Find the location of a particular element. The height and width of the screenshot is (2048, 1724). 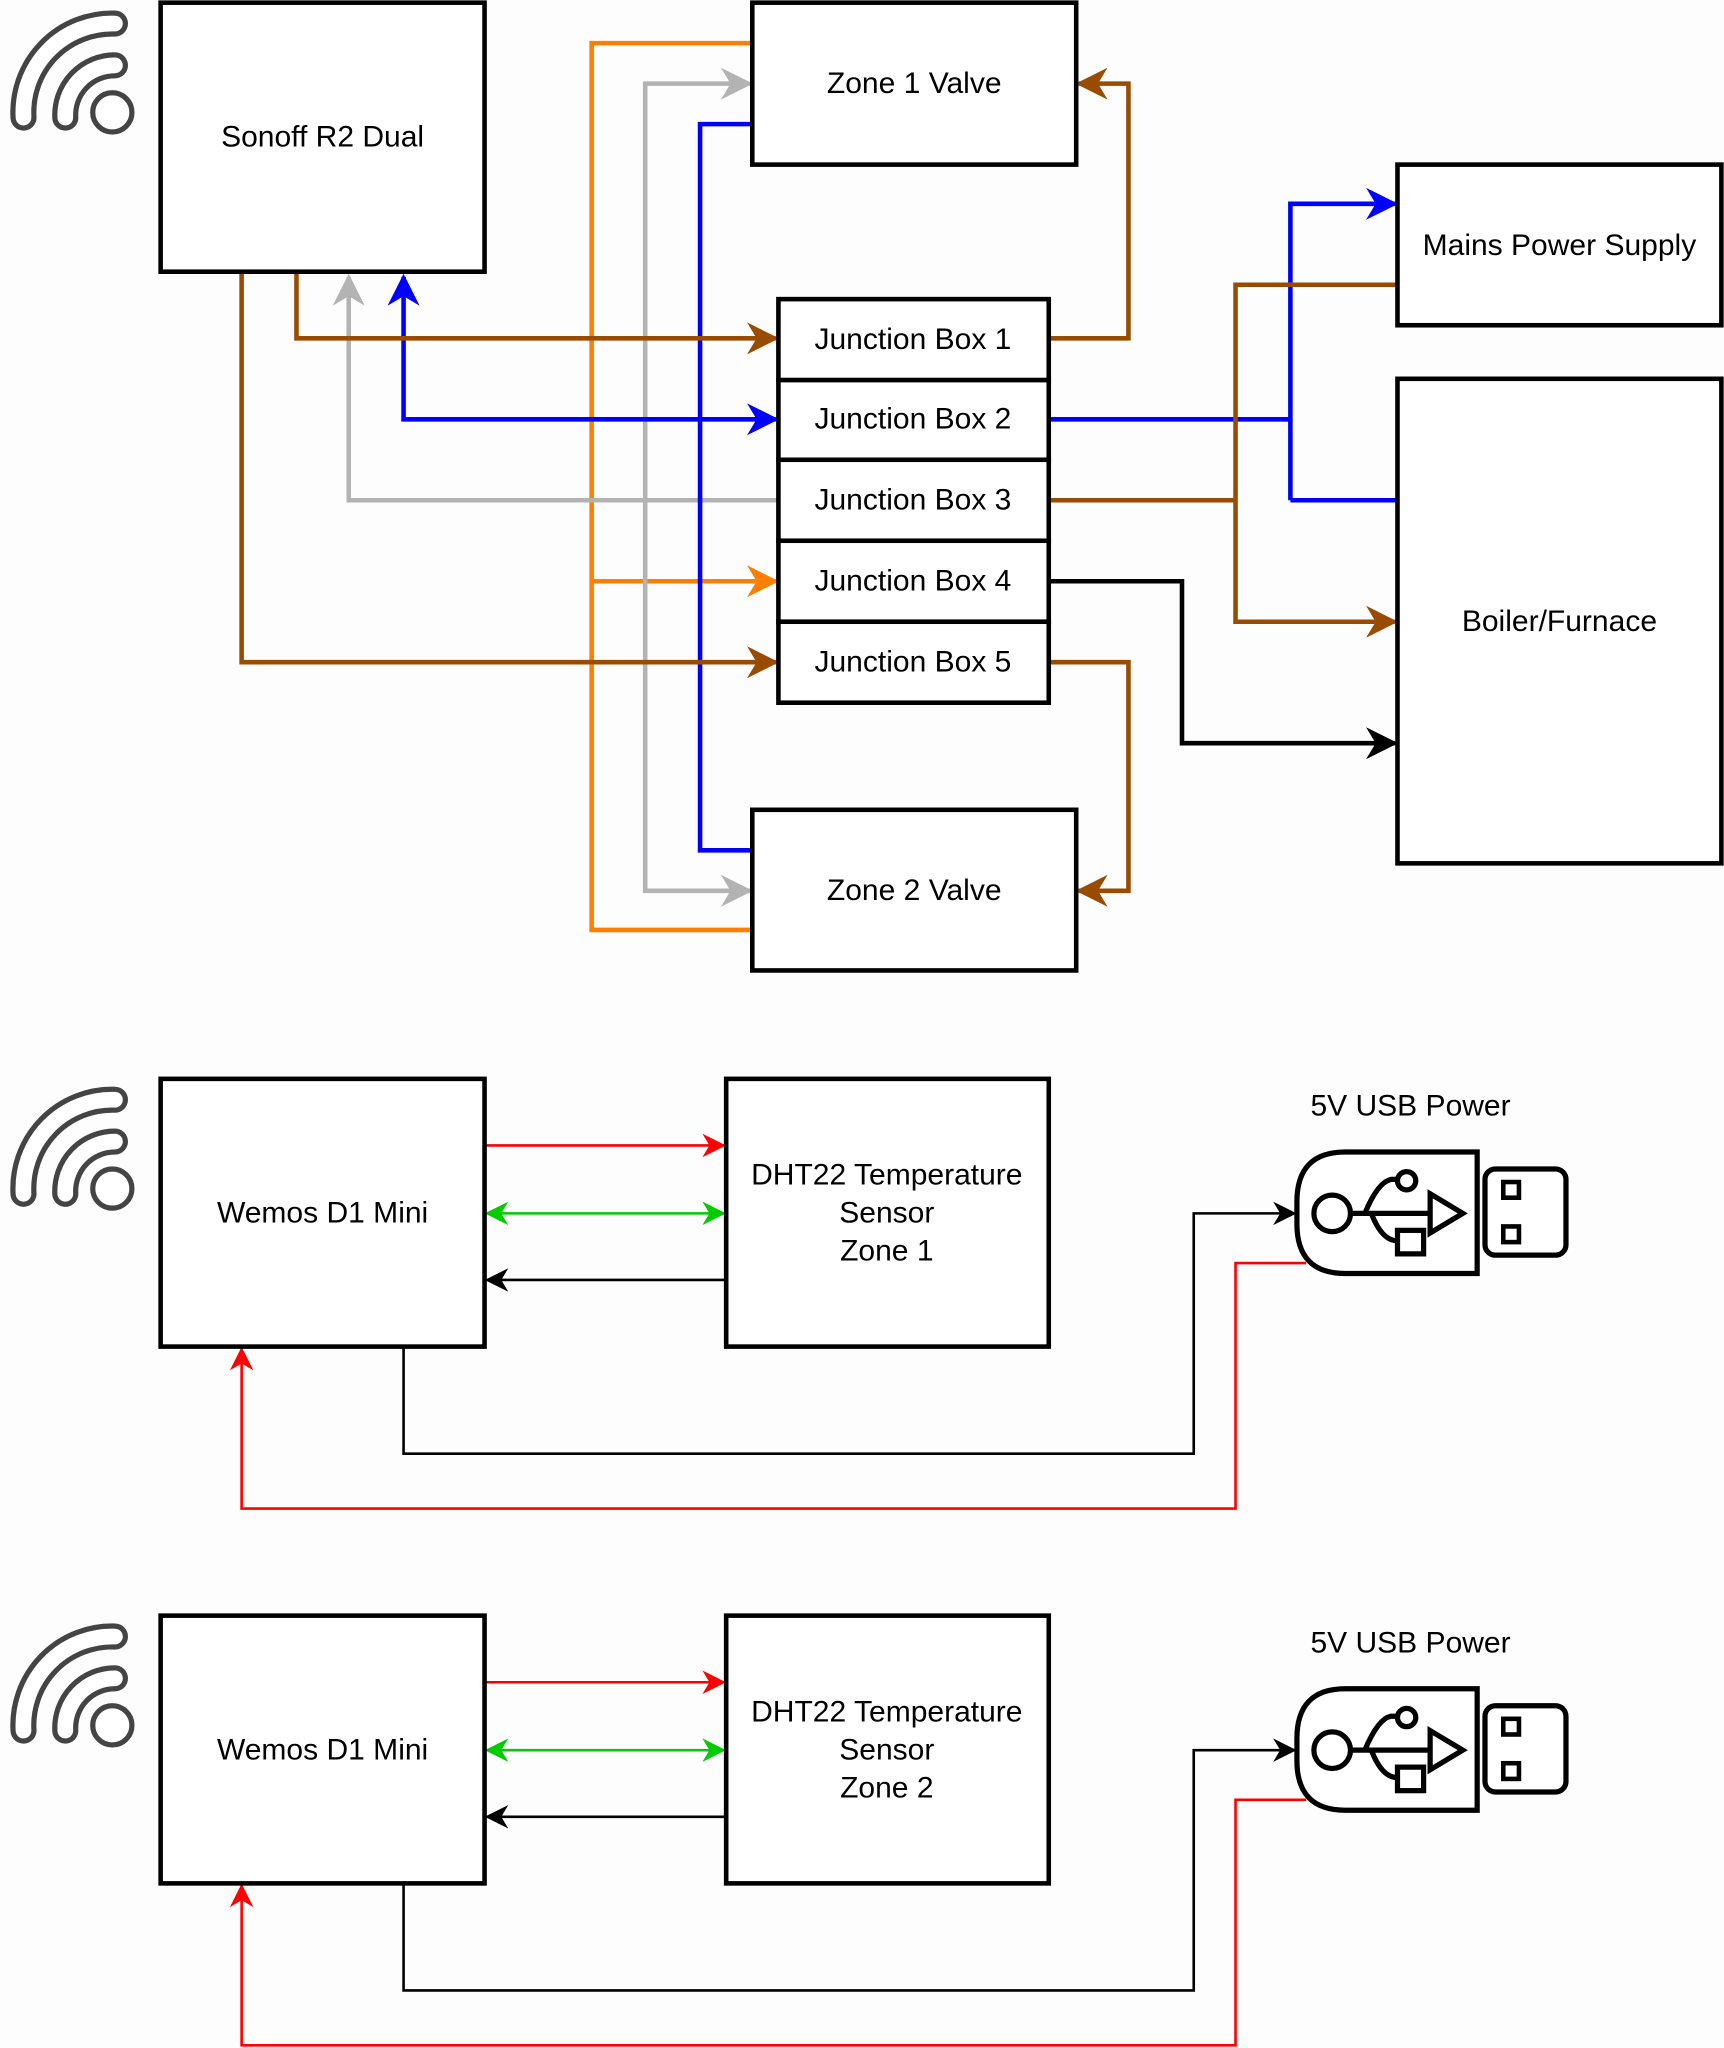

mains-power-box: Mains Power Supply is located at coordinates (1559, 245).